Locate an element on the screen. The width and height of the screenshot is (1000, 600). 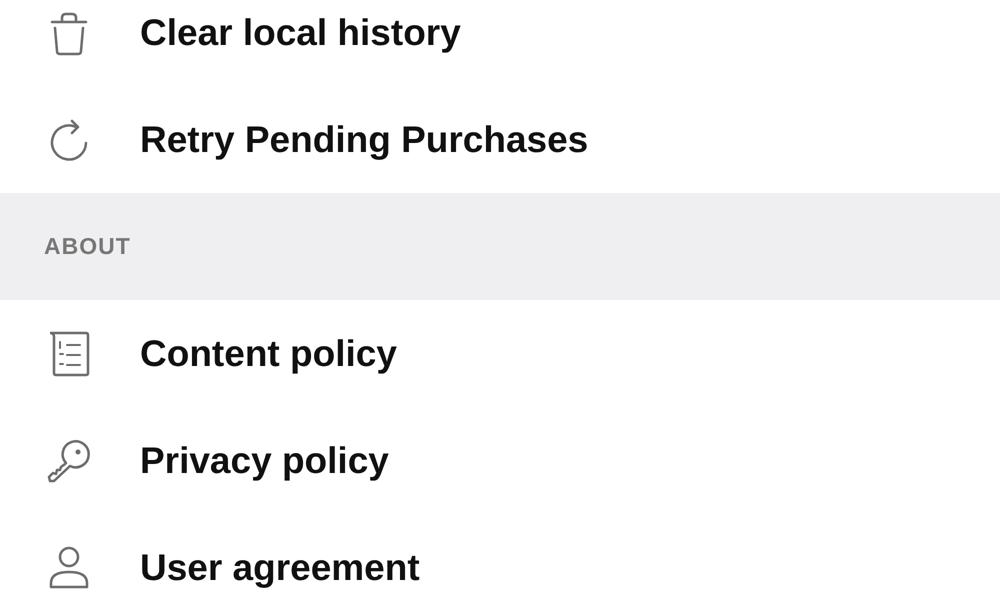
menu-item: Retry Pending Purchases is located at coordinates (364, 139).